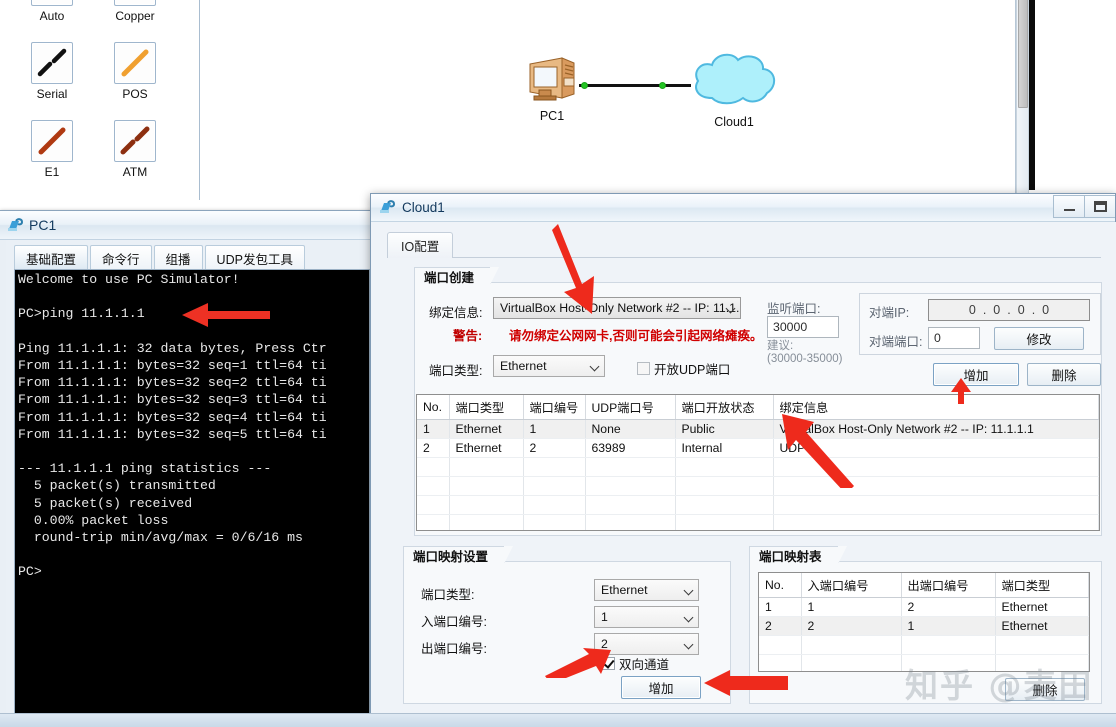 Image resolution: width=1116 pixels, height=727 pixels. I want to click on port-mapping-settings-title: 端口映射设置, so click(458, 555).